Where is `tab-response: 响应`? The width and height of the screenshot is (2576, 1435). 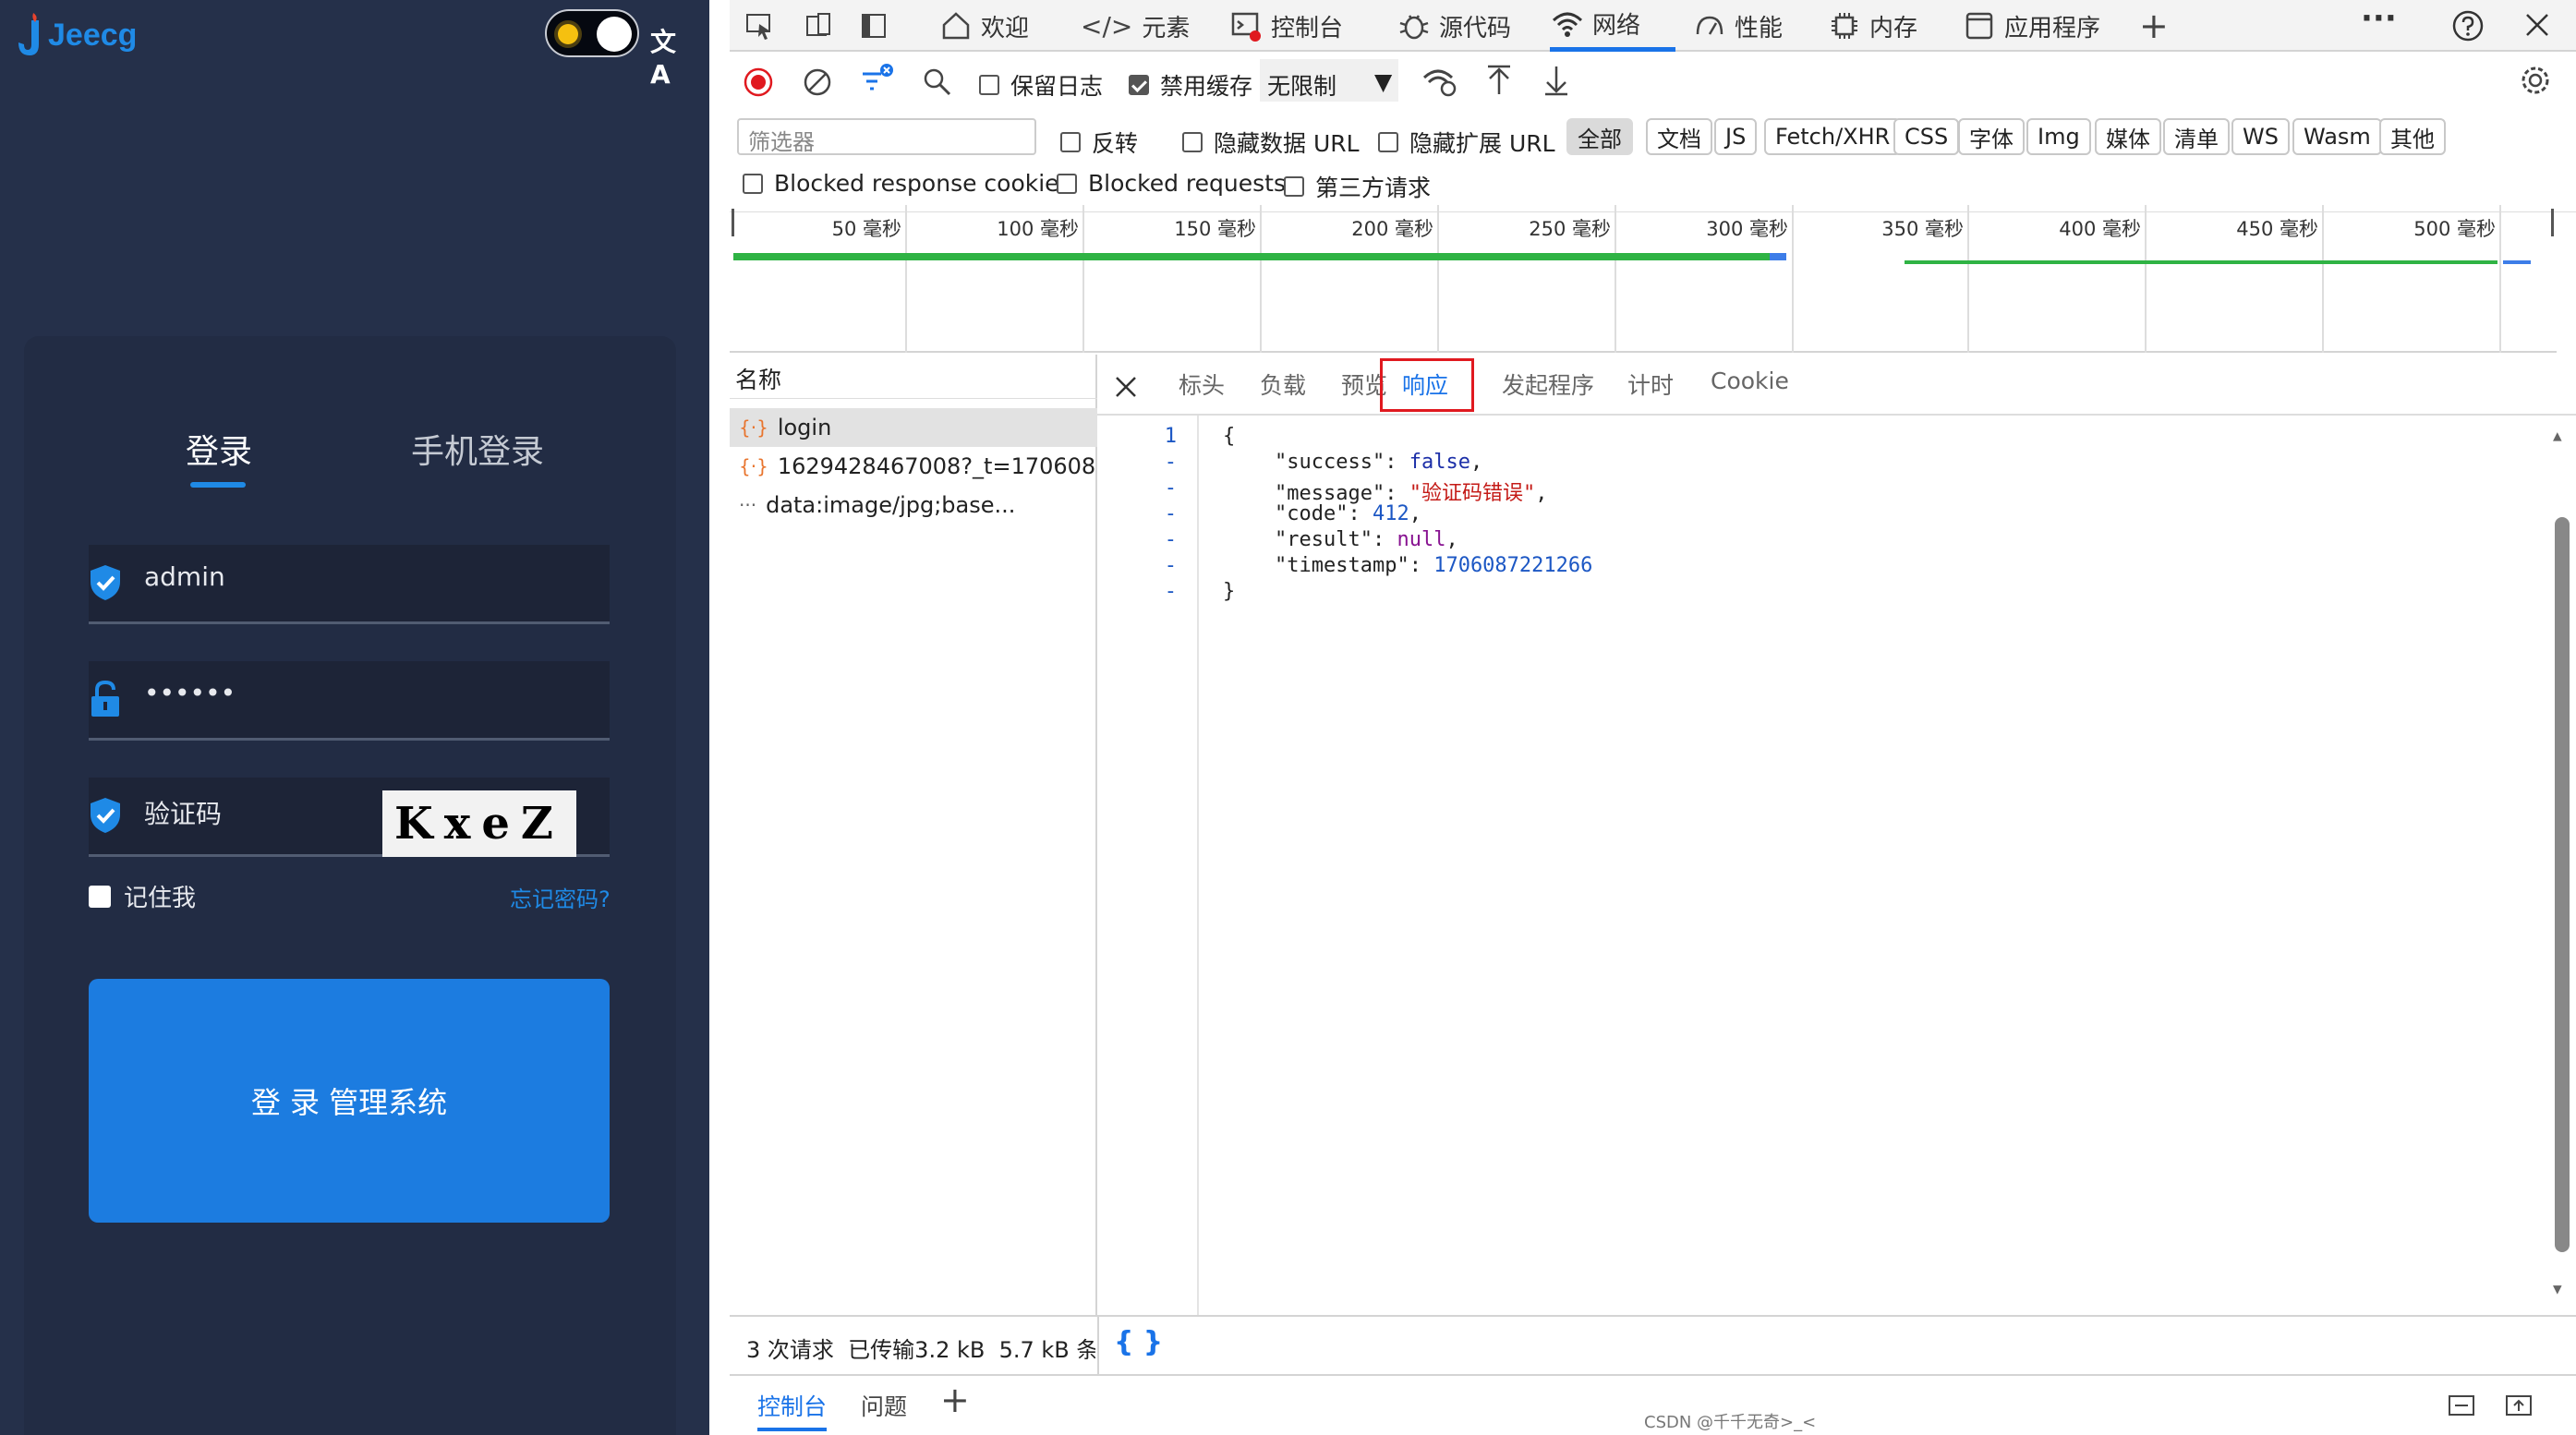 tab-response: 响应 is located at coordinates (1425, 385).